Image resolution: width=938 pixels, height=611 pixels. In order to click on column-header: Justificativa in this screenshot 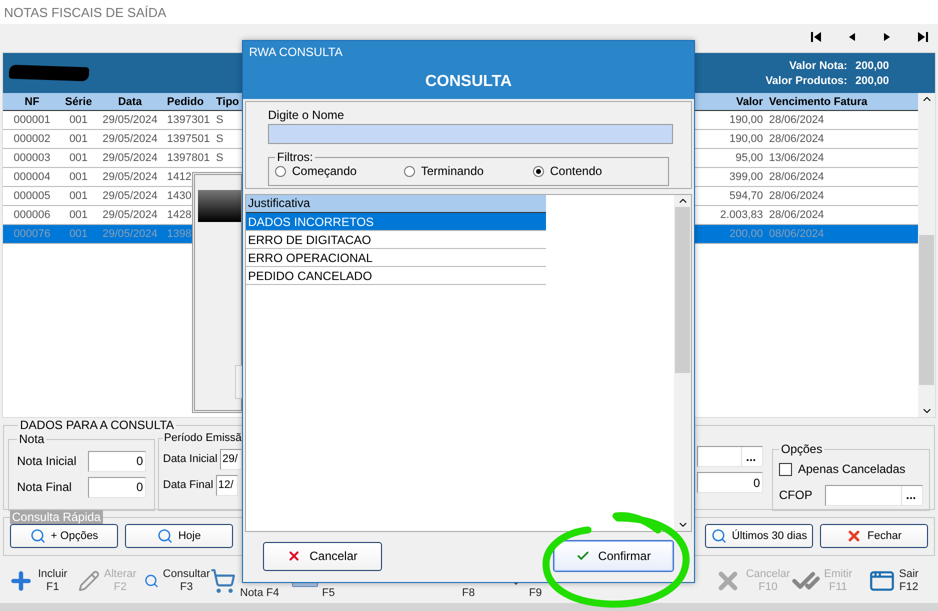, I will do `click(396, 204)`.